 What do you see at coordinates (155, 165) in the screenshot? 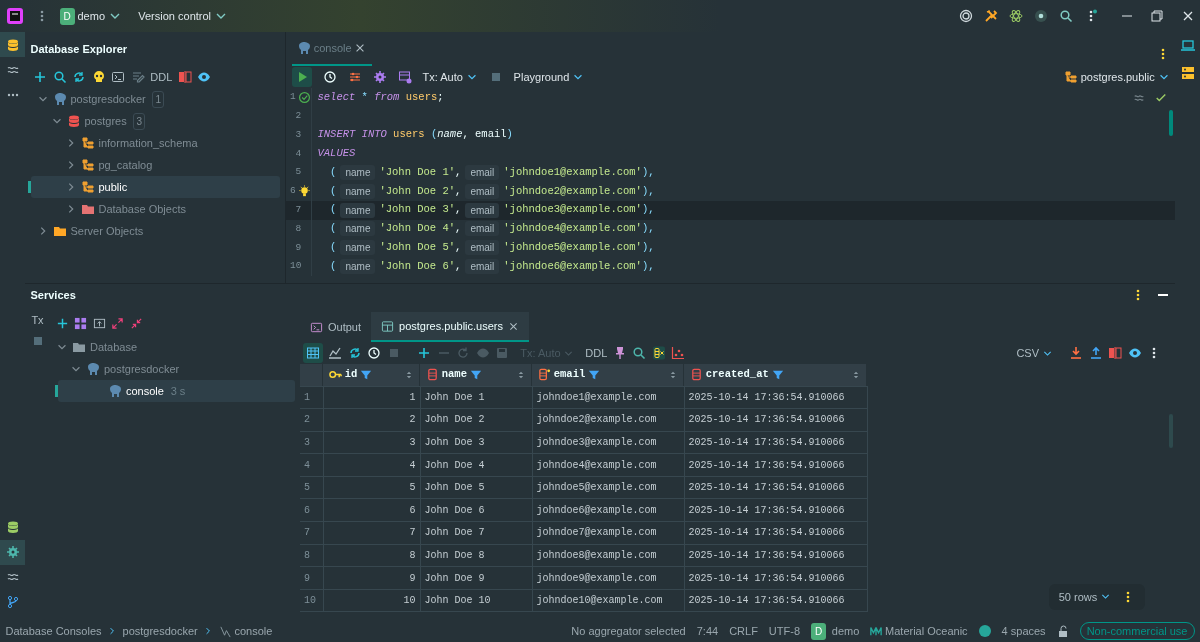
I see `tree-item: pg_catalog` at bounding box center [155, 165].